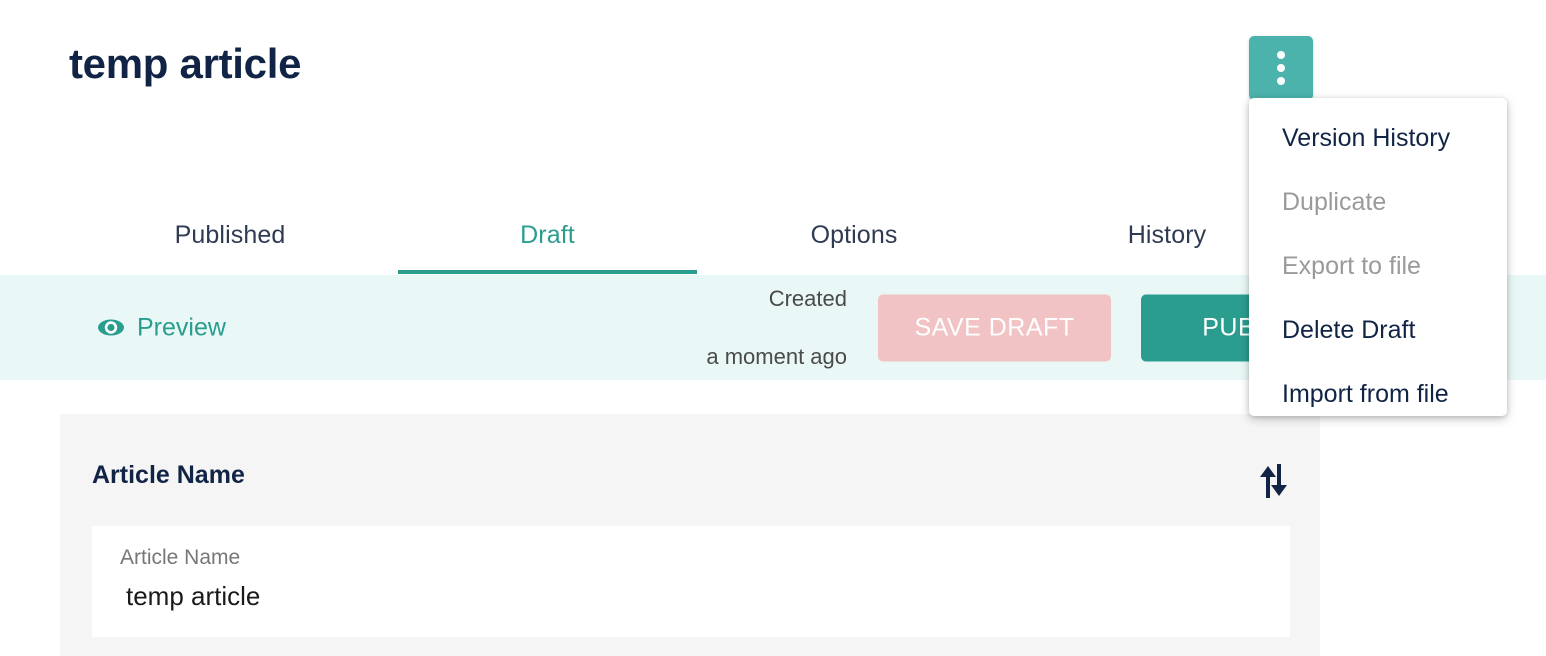 The width and height of the screenshot is (1546, 656). I want to click on menu-item-version-history: Version History, so click(1378, 138).